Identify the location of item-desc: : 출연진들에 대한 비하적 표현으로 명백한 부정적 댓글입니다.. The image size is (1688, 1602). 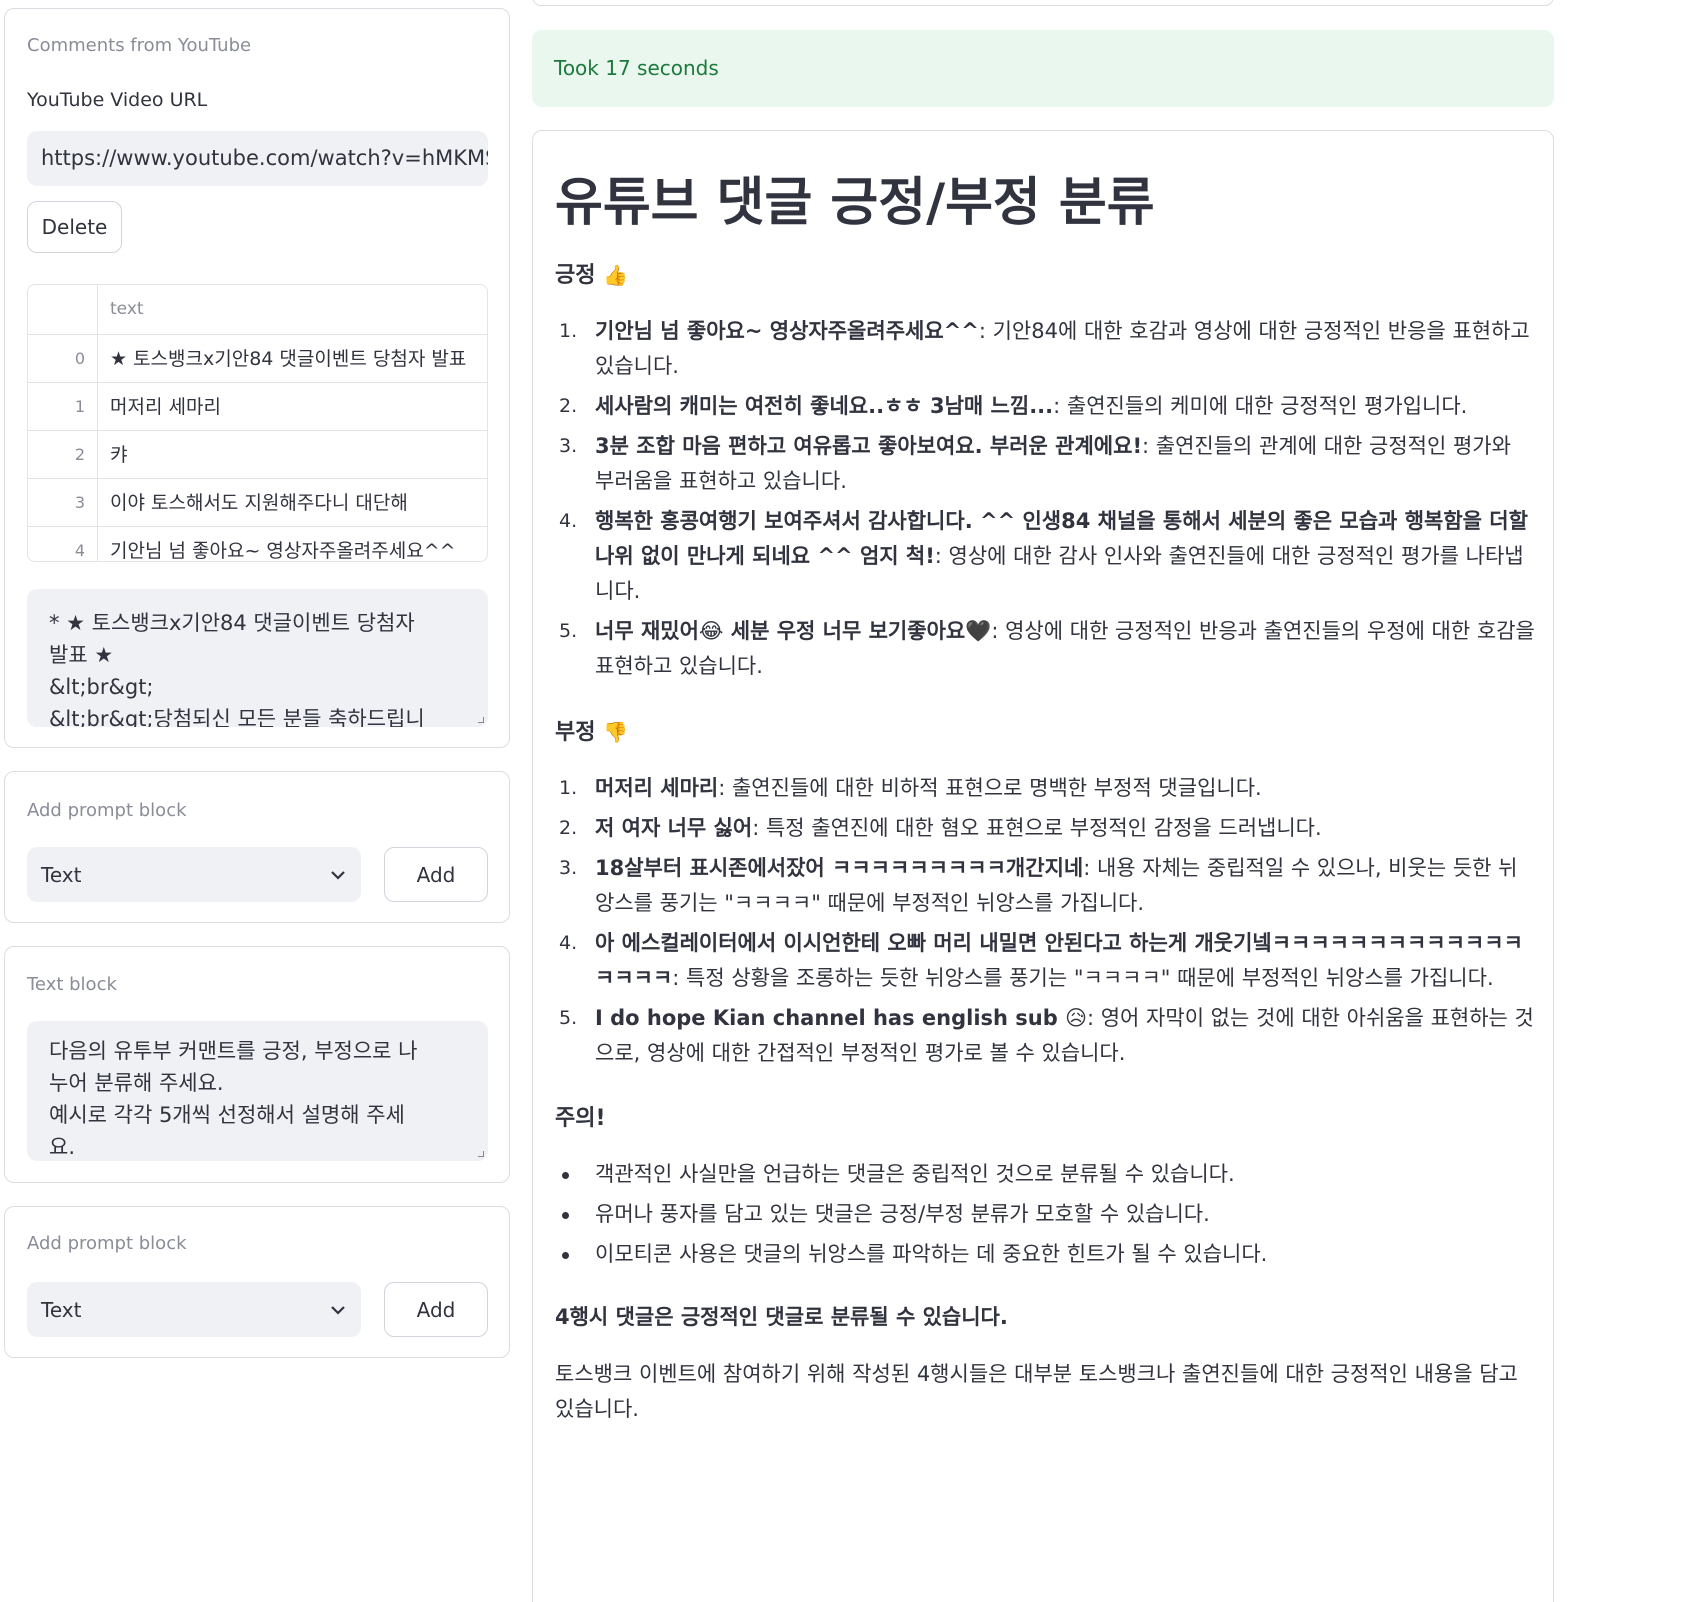
(990, 788).